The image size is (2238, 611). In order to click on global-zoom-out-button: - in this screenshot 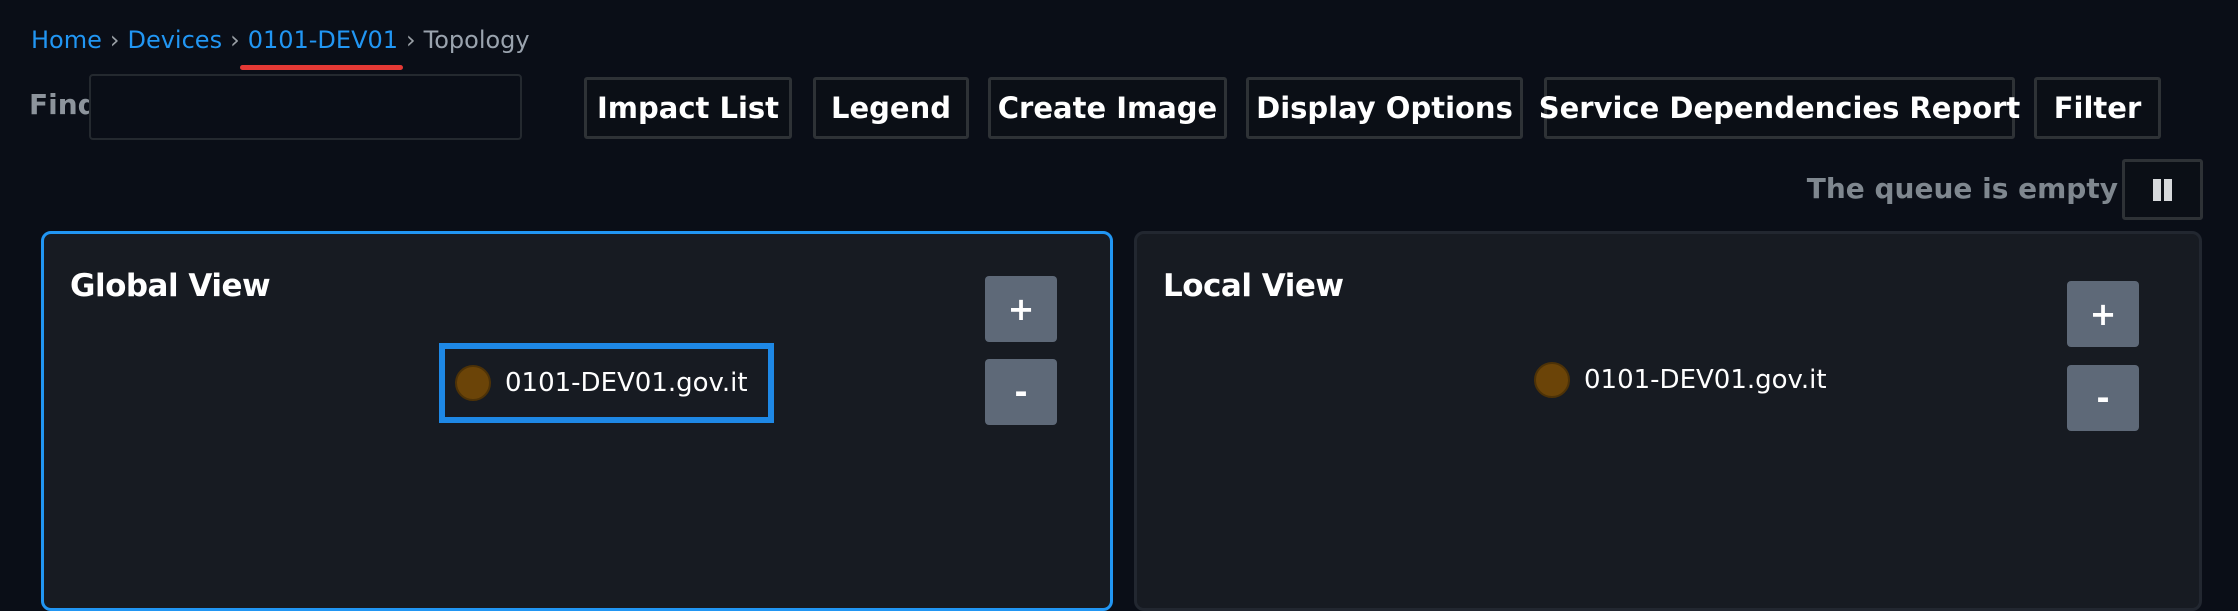, I will do `click(1021, 392)`.